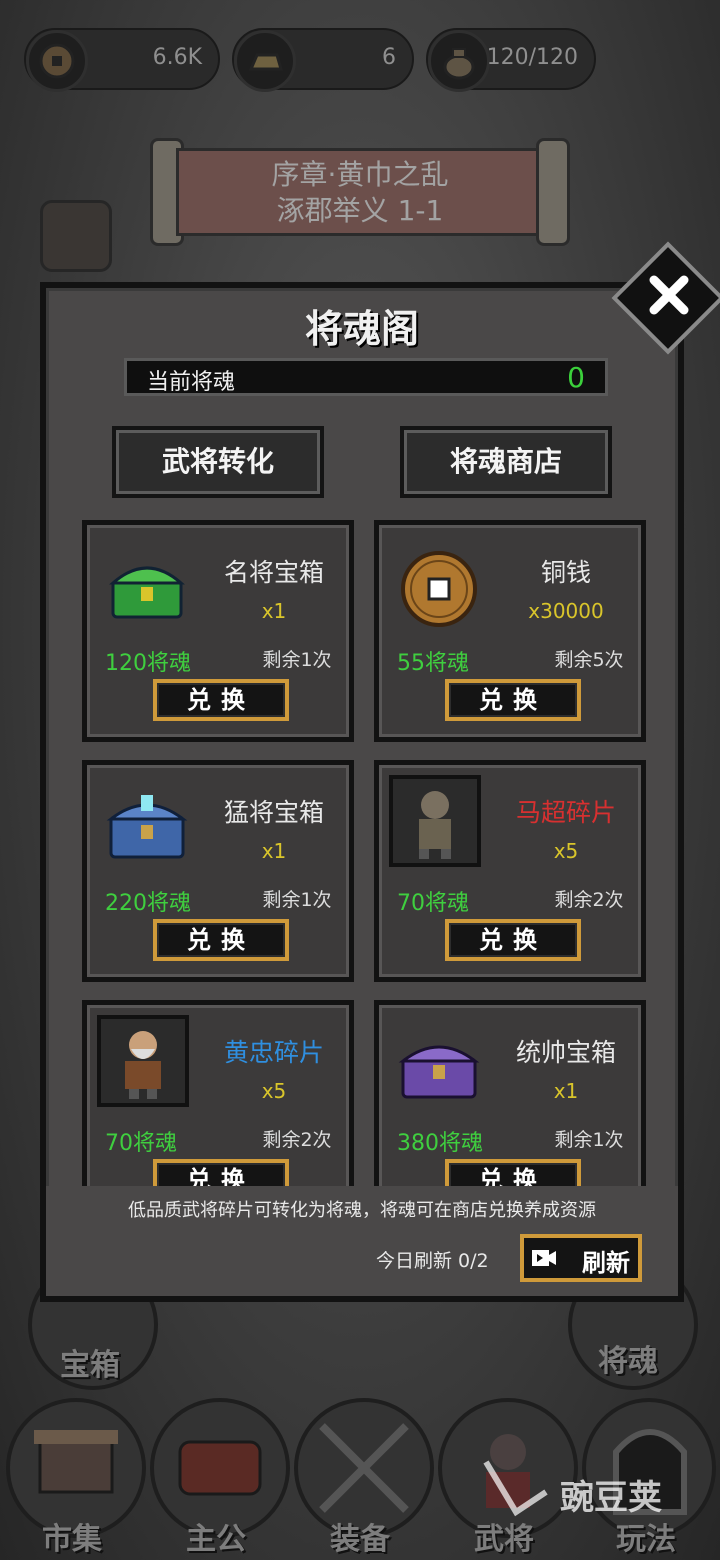 This screenshot has height=1560, width=720. I want to click on gold-ingot-icon, so click(265, 61).